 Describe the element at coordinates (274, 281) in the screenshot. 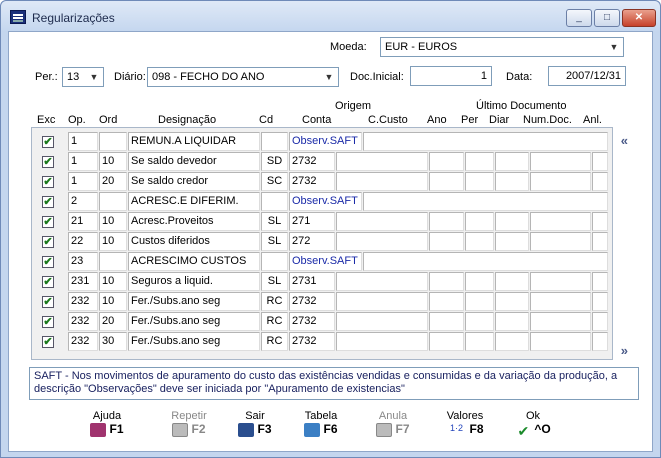

I see `cd-cell: SL` at that location.